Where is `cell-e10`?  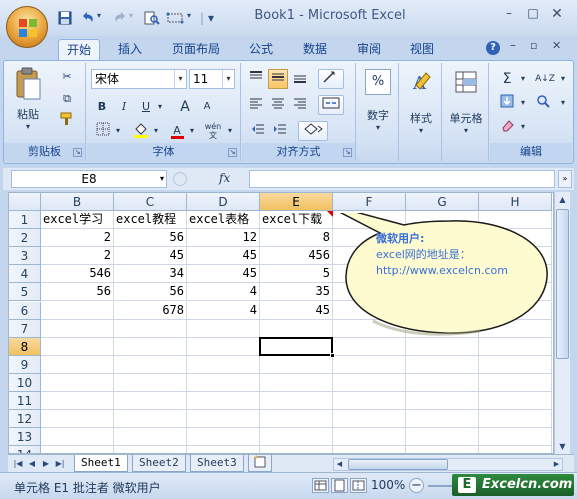 cell-e10 is located at coordinates (296, 382).